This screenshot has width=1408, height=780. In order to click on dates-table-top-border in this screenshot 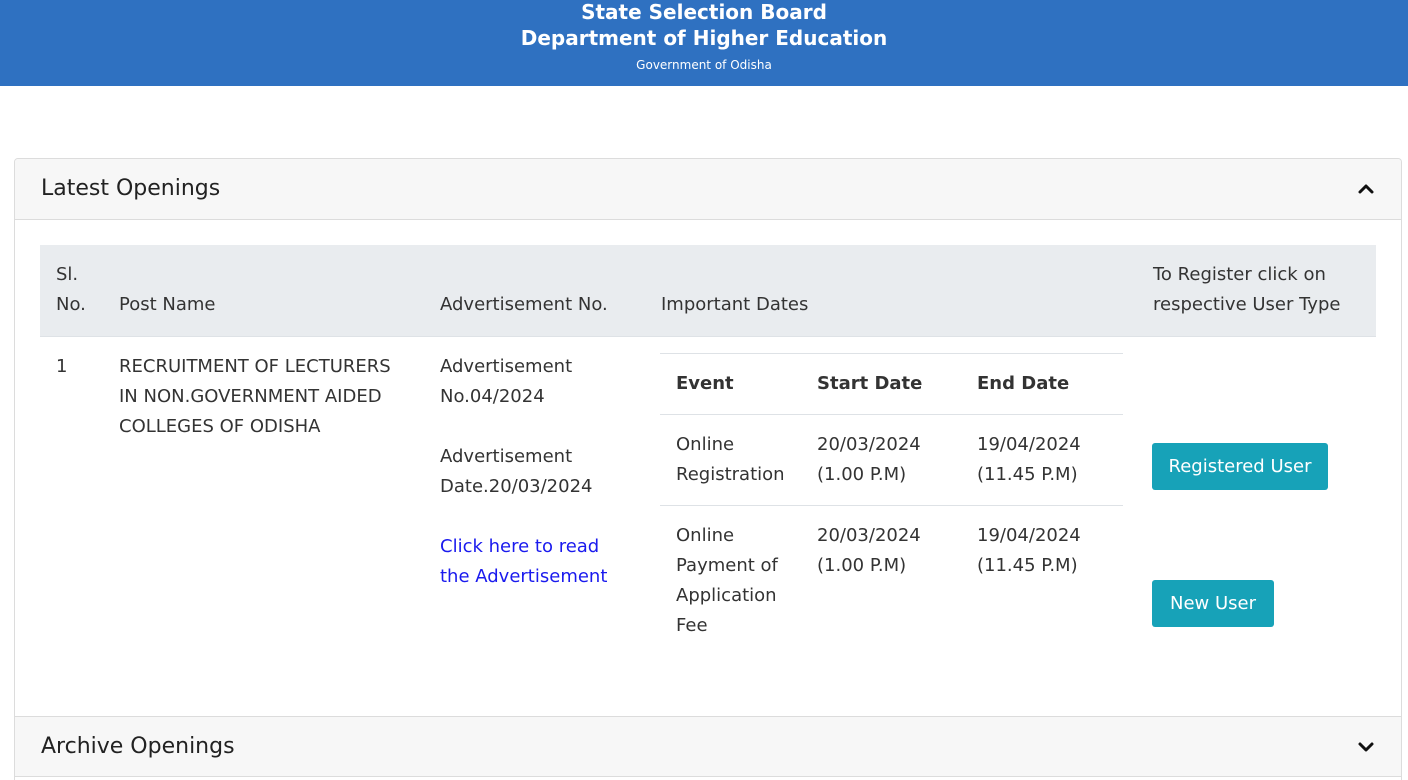, I will do `click(891, 353)`.